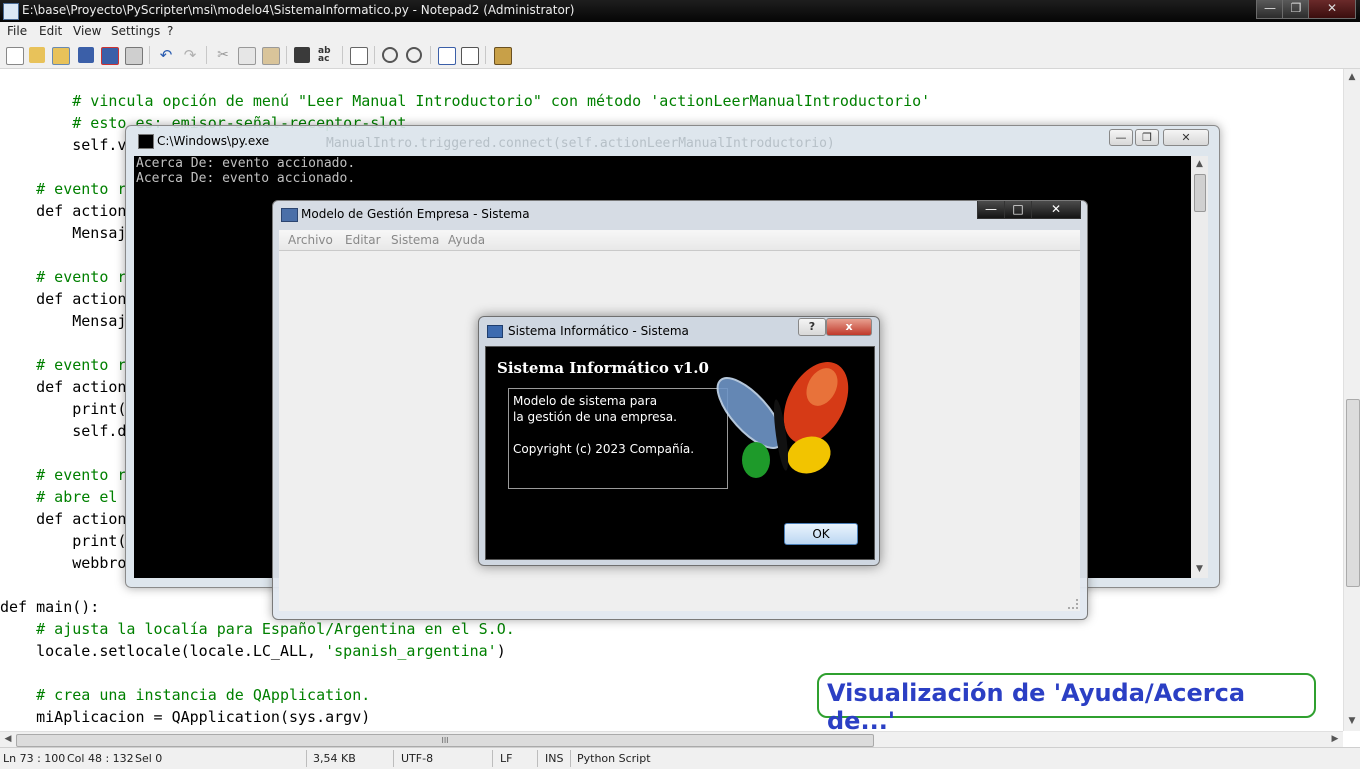 The width and height of the screenshot is (1360, 769). I want to click on about-text-line: Copyright (c) 2023 Compañía., so click(604, 449).